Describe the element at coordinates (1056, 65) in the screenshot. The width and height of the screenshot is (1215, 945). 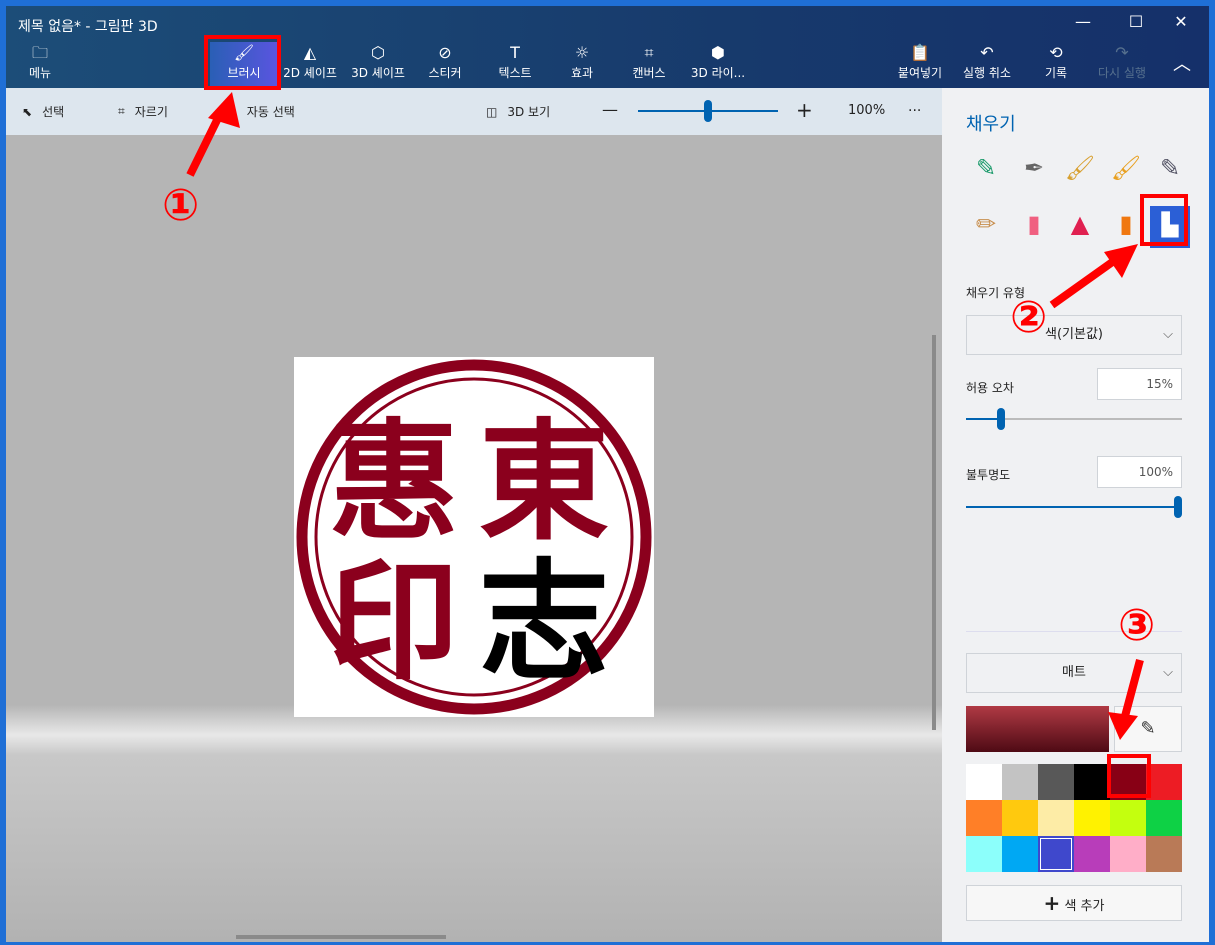
I see `history-button: ⟲ 기록` at that location.